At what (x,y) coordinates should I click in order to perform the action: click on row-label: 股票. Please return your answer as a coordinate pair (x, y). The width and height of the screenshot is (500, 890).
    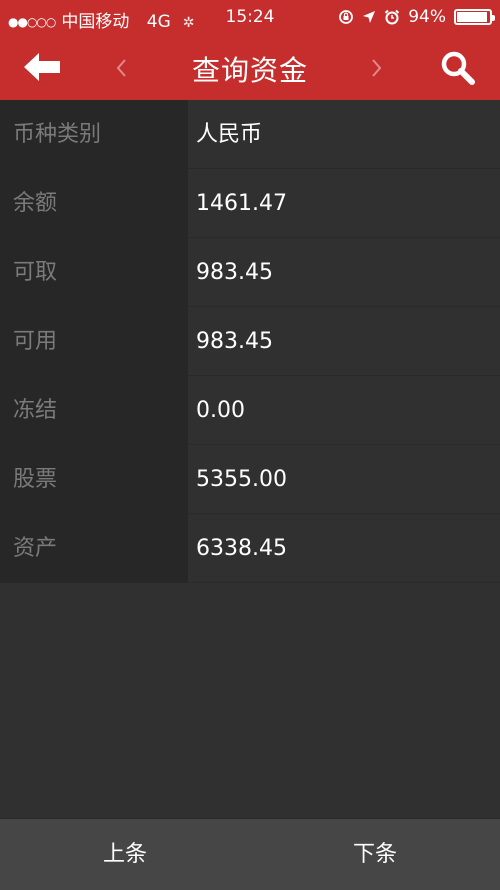
    Looking at the image, I should click on (94, 479).